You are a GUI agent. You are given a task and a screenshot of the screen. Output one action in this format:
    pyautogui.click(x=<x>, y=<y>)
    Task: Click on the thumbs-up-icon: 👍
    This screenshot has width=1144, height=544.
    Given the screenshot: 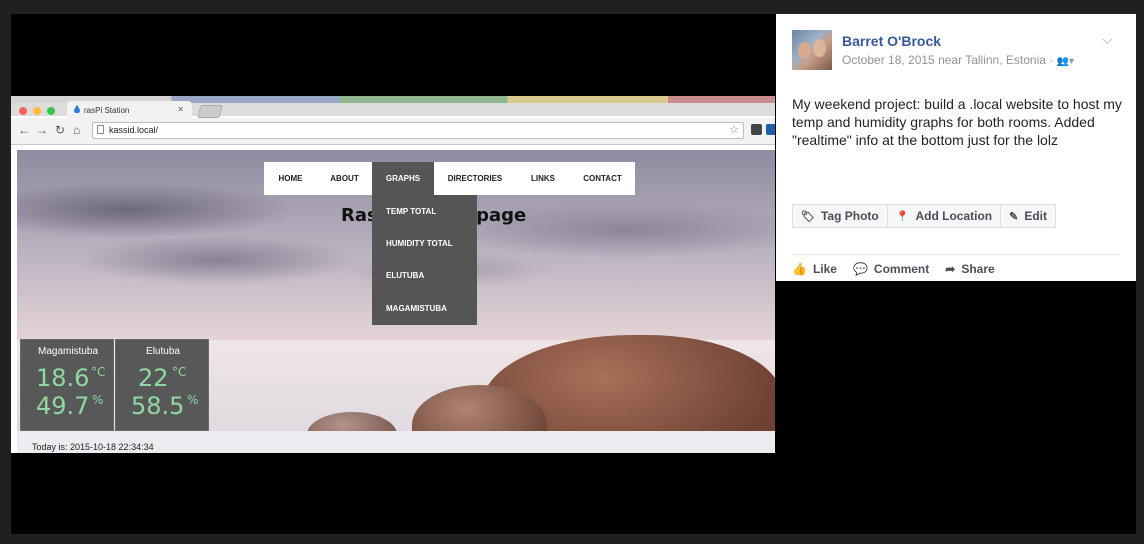 What is the action you would take?
    pyautogui.click(x=799, y=269)
    